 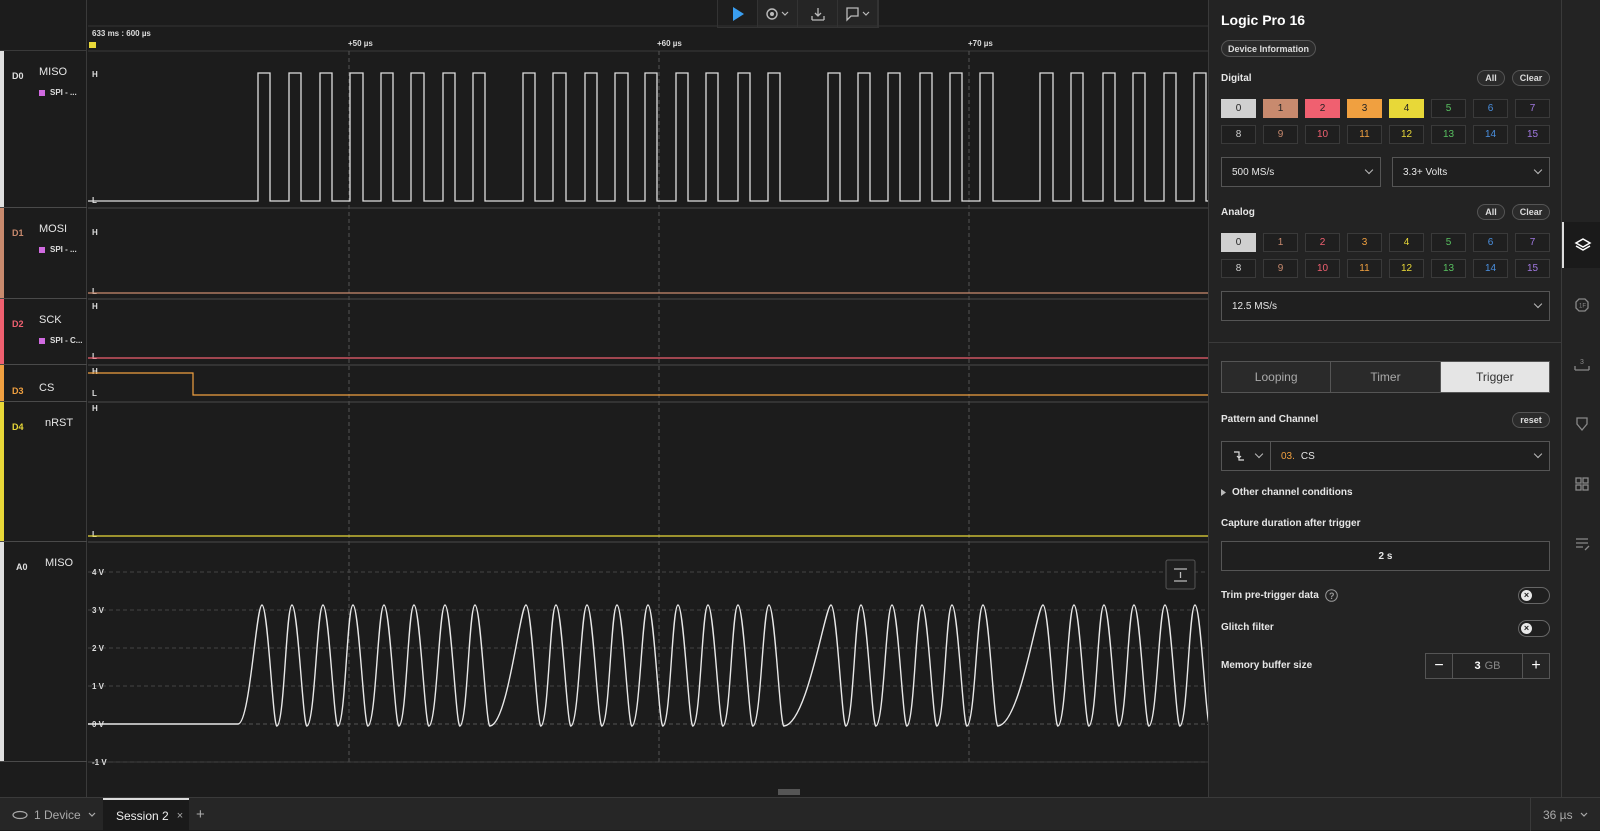 I want to click on channel-number: D1, so click(x=18, y=233).